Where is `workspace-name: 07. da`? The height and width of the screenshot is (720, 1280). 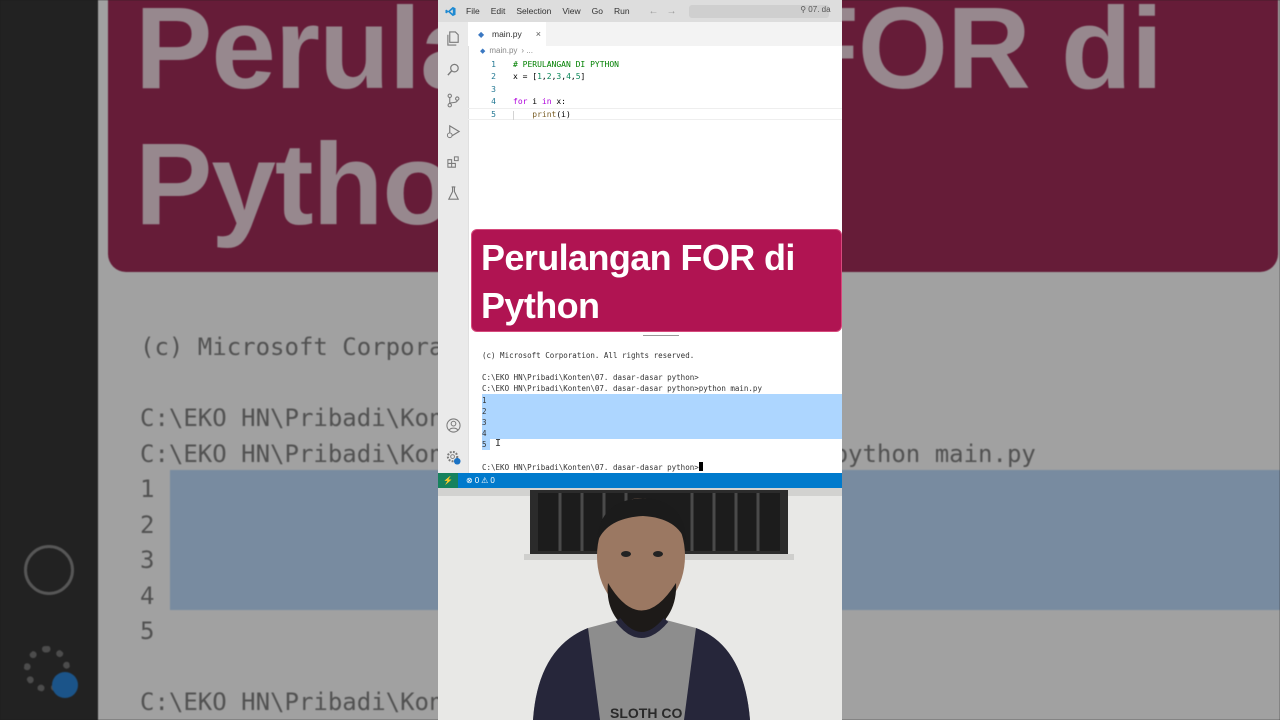 workspace-name: 07. da is located at coordinates (819, 9).